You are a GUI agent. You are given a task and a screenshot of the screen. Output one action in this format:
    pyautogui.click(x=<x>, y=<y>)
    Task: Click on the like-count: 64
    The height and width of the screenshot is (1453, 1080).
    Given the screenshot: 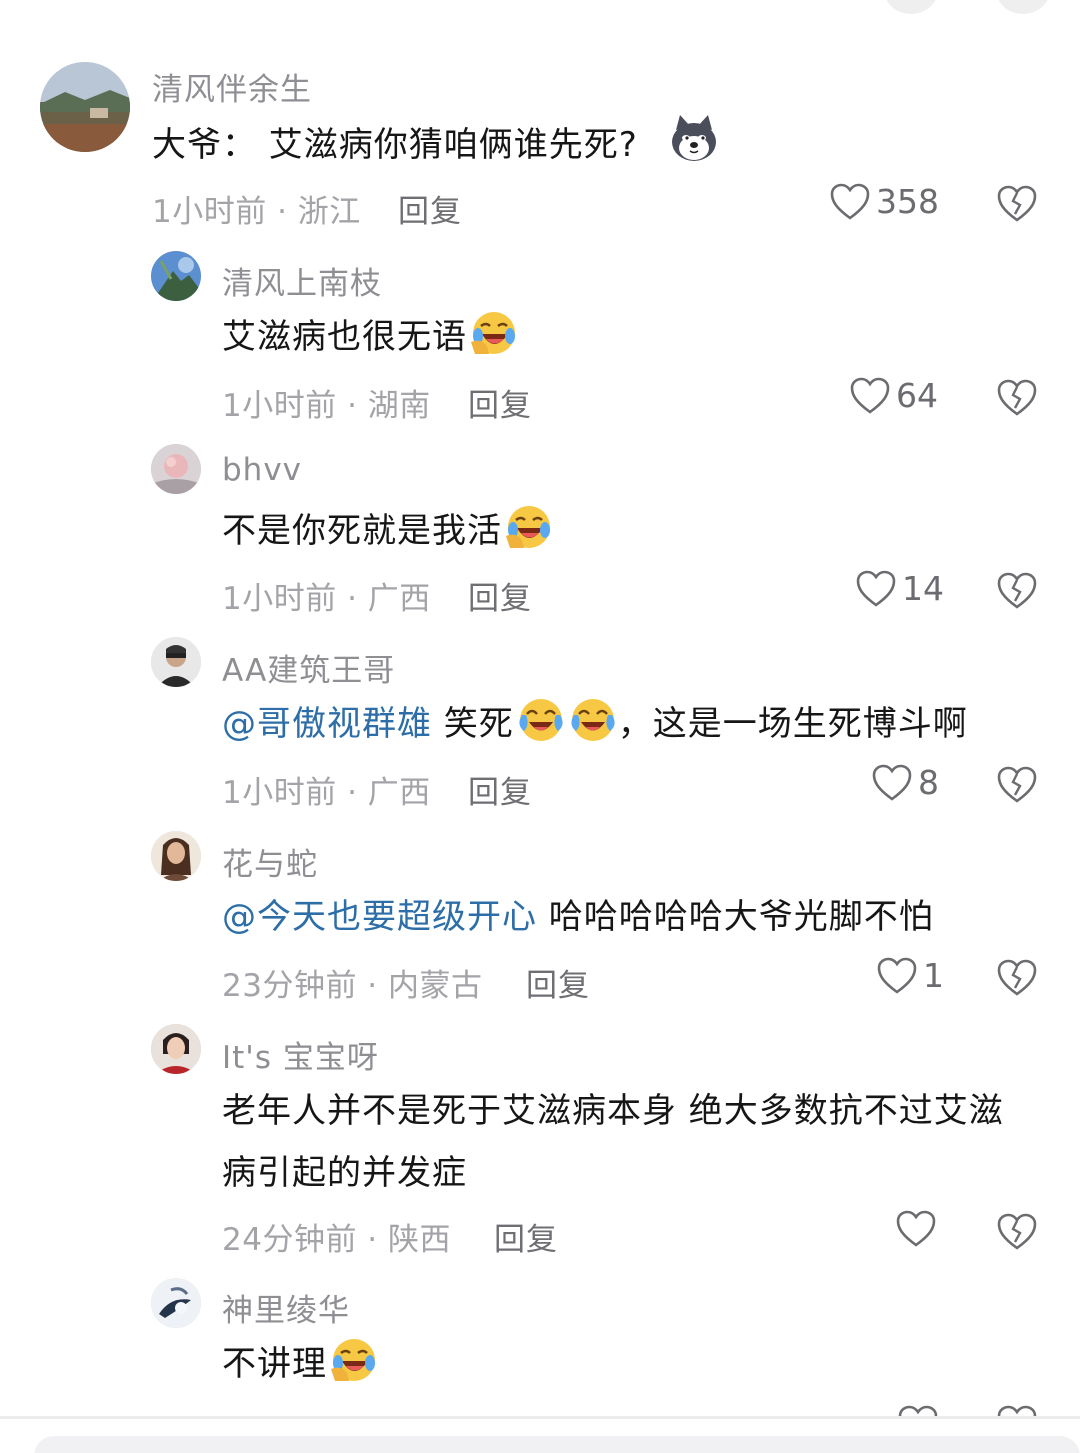 What is the action you would take?
    pyautogui.click(x=917, y=395)
    